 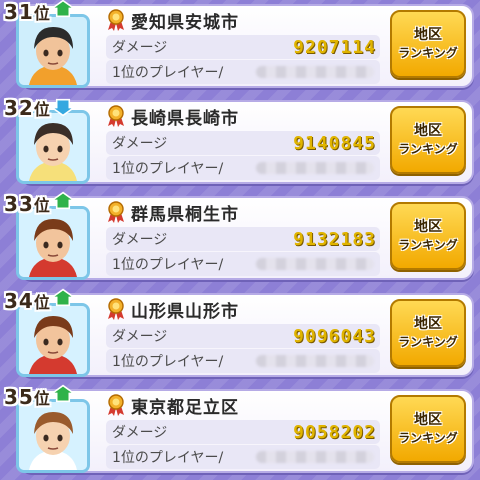 What do you see at coordinates (334, 47) in the screenshot?
I see `damage-value: 9207114` at bounding box center [334, 47].